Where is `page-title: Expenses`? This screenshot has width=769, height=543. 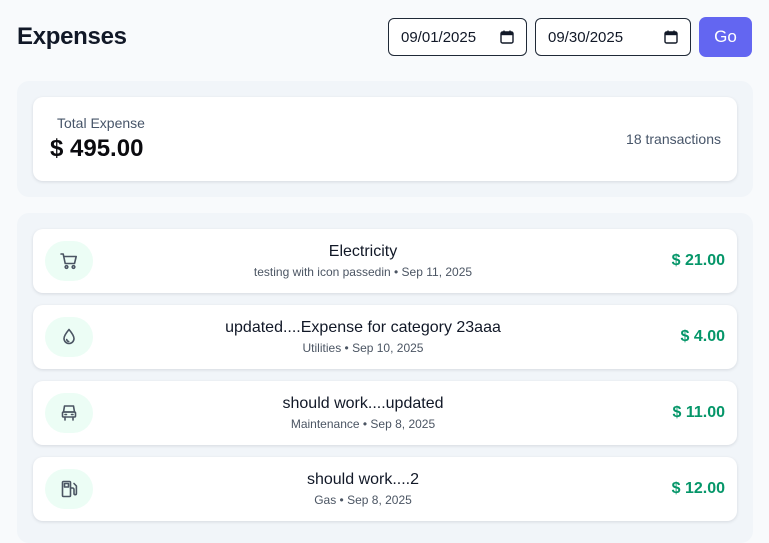 page-title: Expenses is located at coordinates (72, 36).